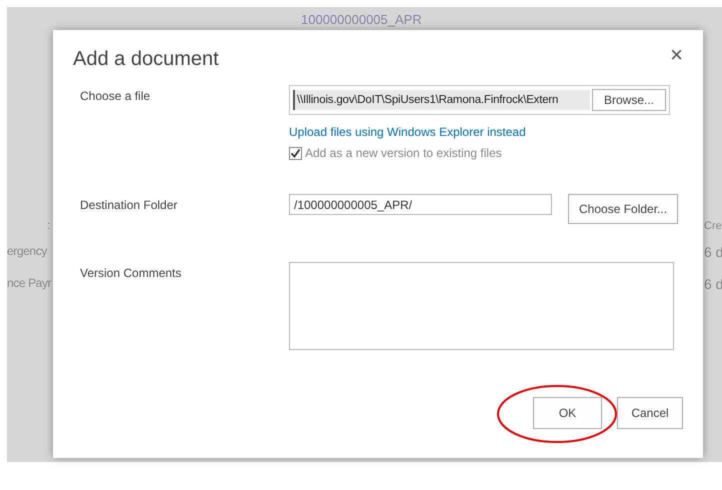 The image size is (722, 490). What do you see at coordinates (129, 205) in the screenshot?
I see `field-label: Destination Folder` at bounding box center [129, 205].